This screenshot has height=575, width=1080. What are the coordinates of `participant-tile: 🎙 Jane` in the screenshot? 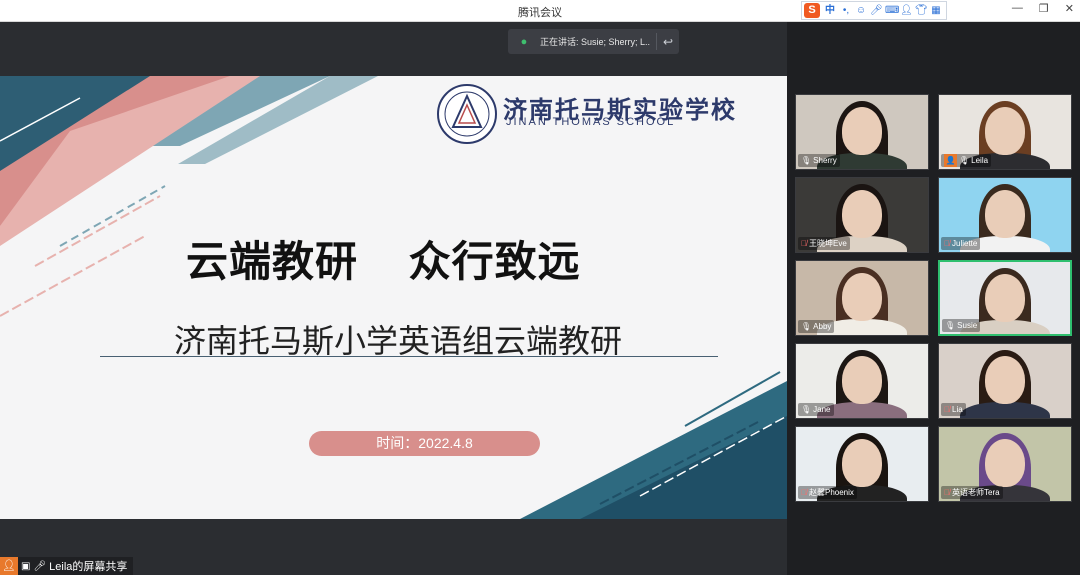 It's located at (862, 381).